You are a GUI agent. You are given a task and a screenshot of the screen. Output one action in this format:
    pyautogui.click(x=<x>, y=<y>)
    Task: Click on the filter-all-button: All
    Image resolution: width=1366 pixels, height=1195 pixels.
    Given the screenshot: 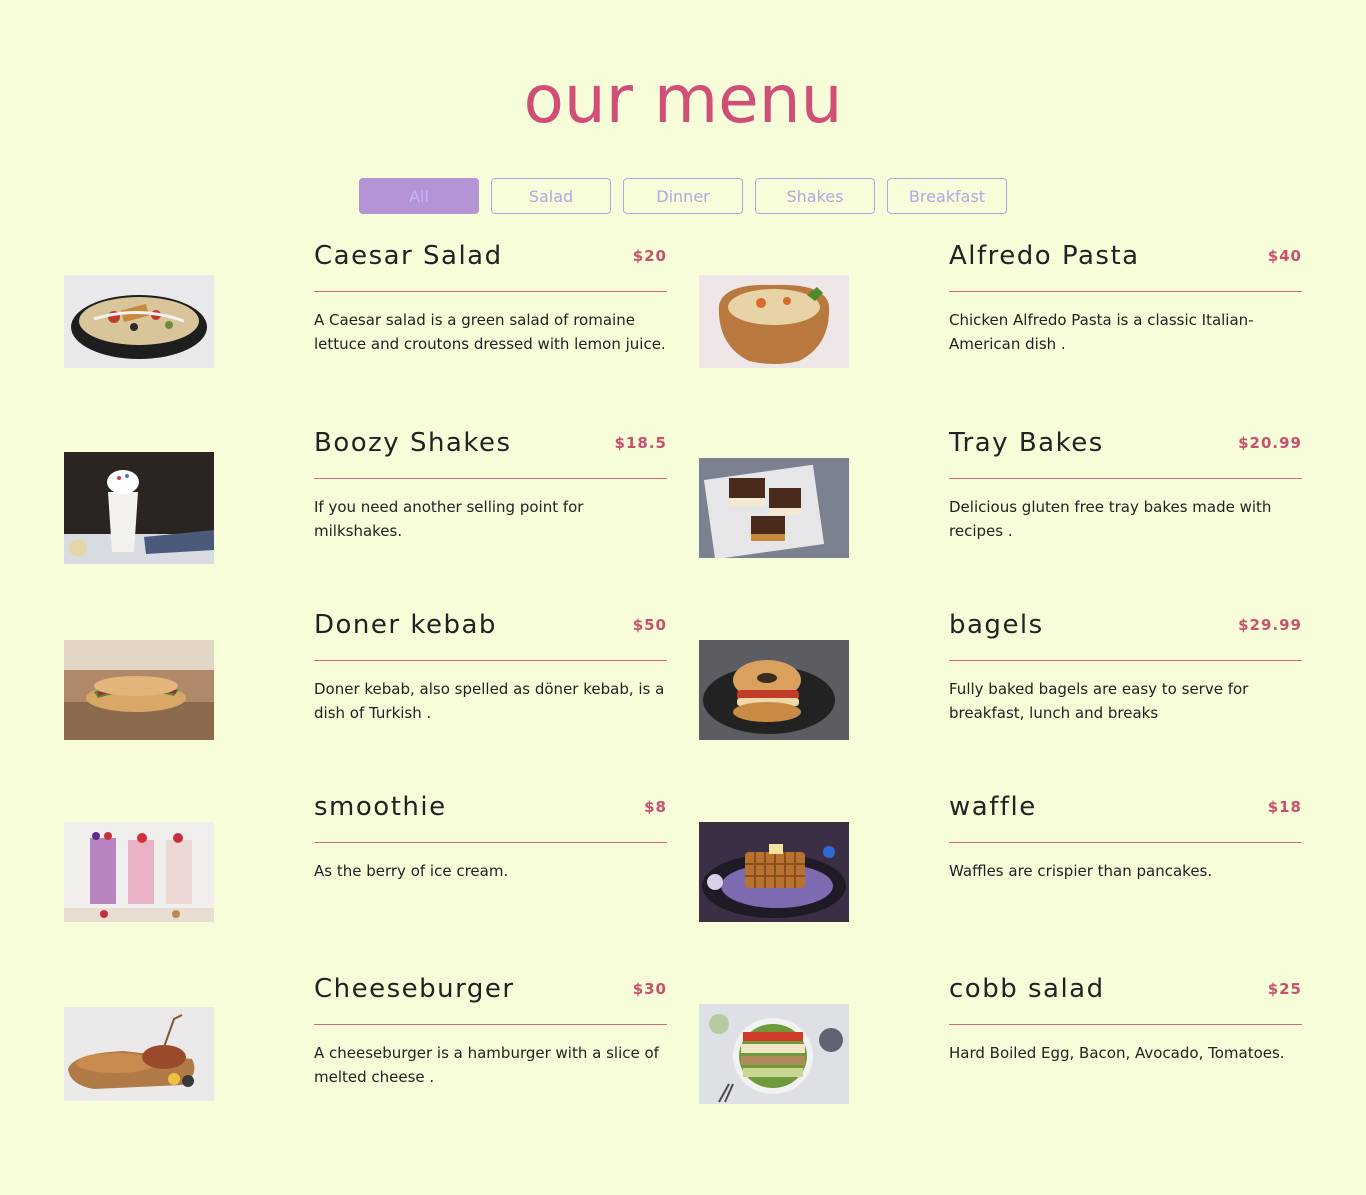 What is the action you would take?
    pyautogui.click(x=419, y=196)
    